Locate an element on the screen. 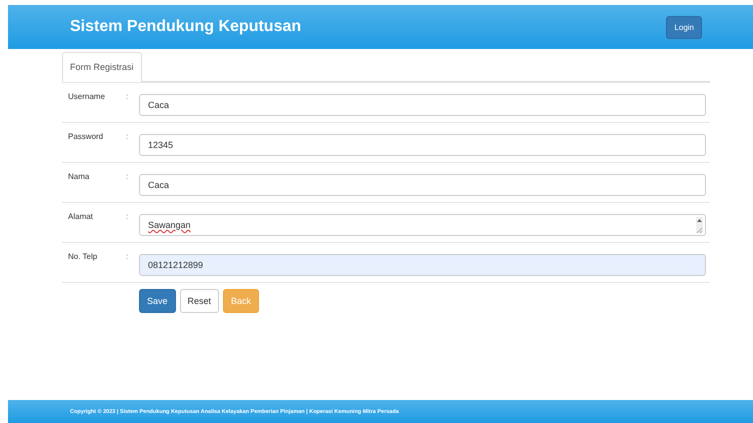 This screenshot has width=753, height=423. reset-button: Reset is located at coordinates (200, 301).